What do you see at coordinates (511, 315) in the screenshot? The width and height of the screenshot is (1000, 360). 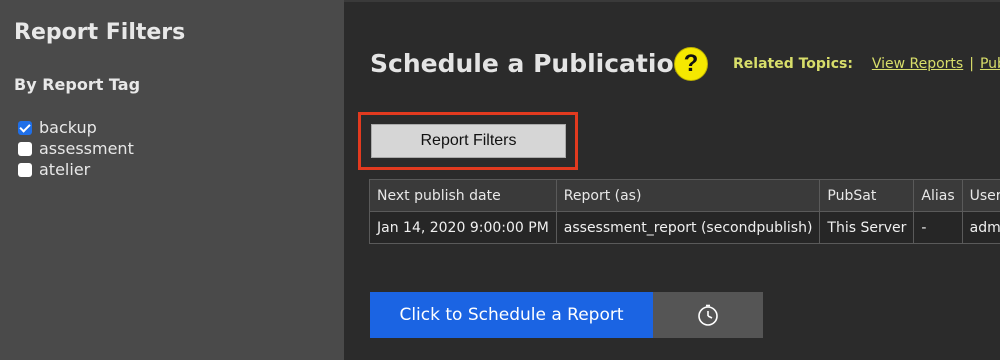 I see `schedule-report-button: Click to Schedule a Report` at bounding box center [511, 315].